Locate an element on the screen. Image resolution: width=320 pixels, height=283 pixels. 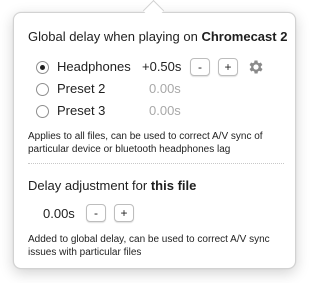
preset-label-3: Preset 3 is located at coordinates (81, 110).